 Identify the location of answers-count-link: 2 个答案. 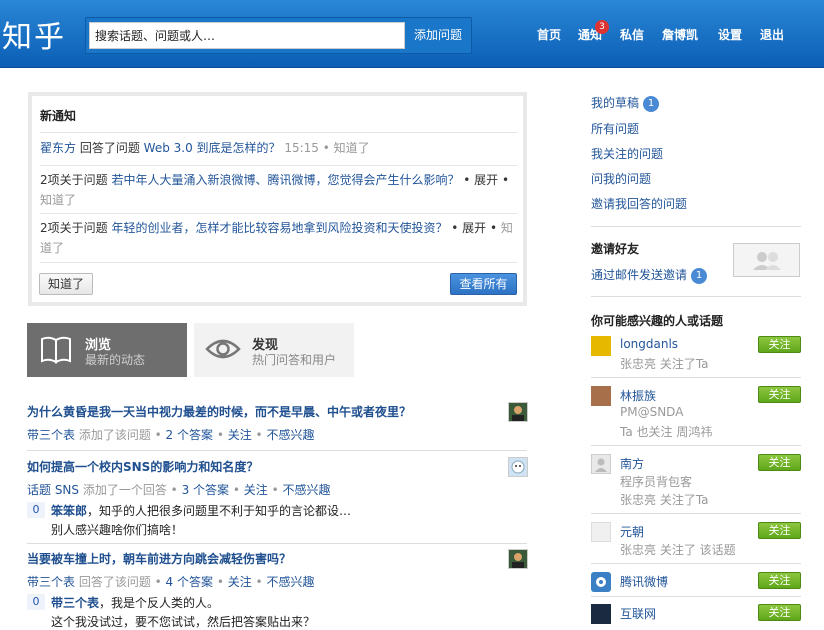
(189, 435).